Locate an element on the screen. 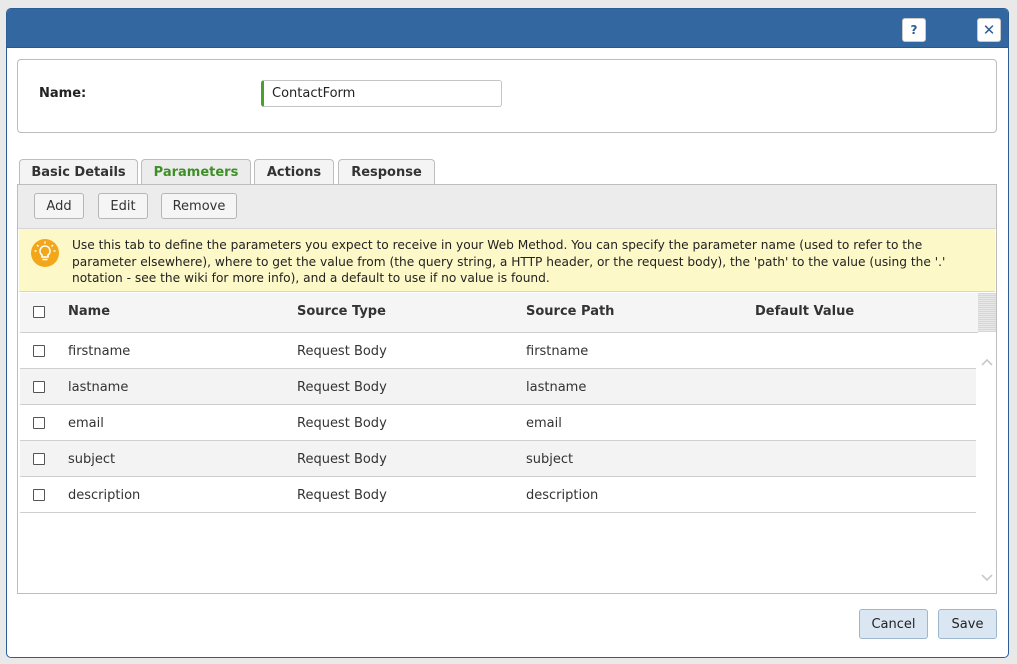  save-button: Save is located at coordinates (967, 624).